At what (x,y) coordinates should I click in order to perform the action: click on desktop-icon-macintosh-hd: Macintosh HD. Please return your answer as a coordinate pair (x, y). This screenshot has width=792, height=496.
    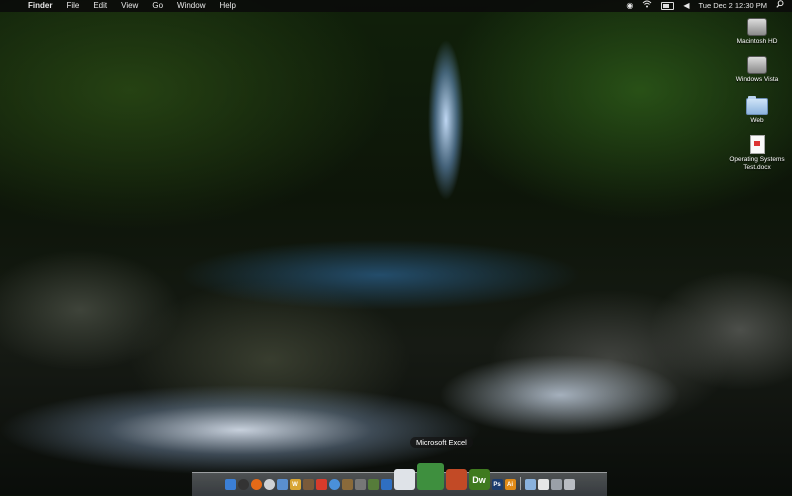
    Looking at the image, I should click on (757, 32).